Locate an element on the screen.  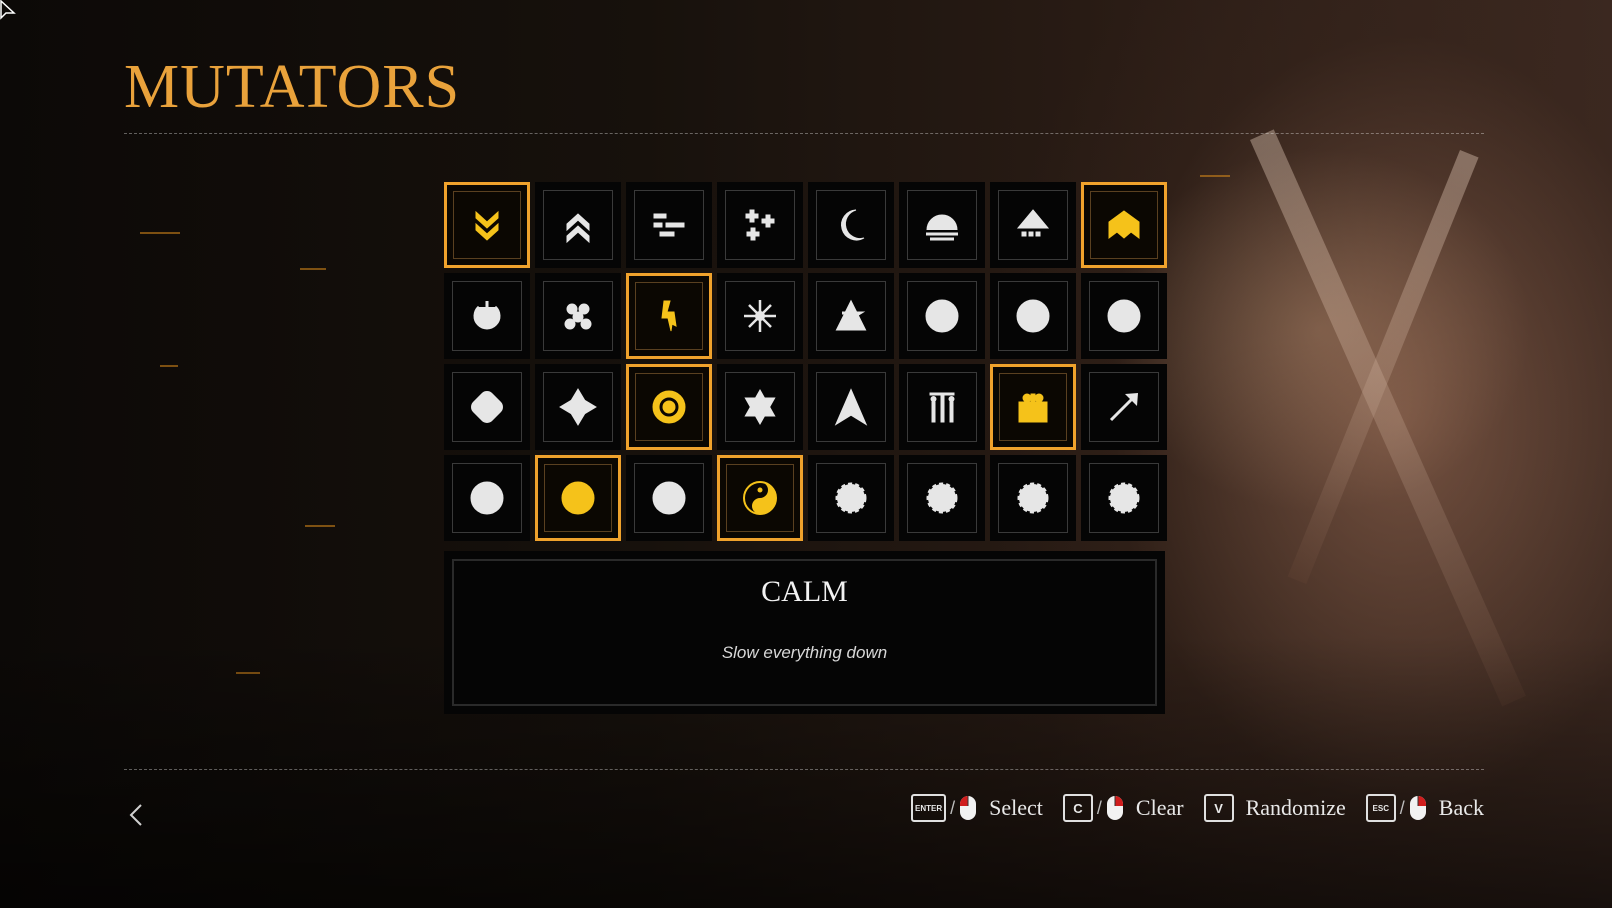
gift-icon is located at coordinates (1033, 408).